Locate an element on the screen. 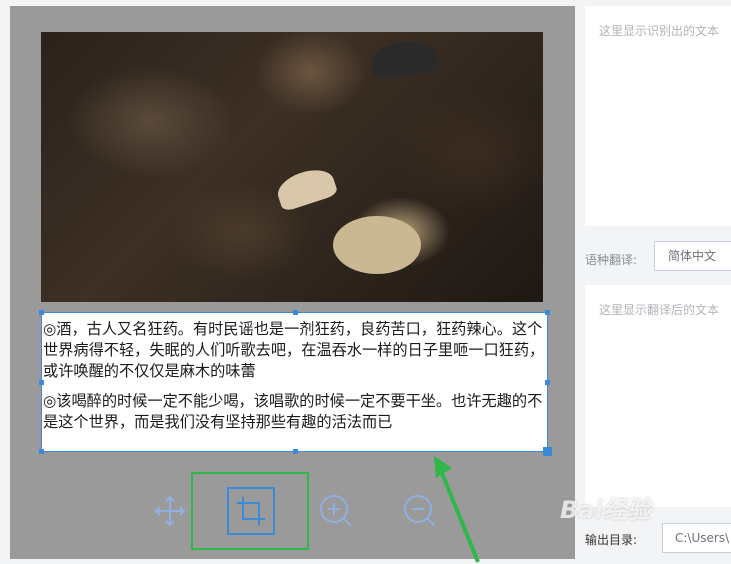  move-tool-button is located at coordinates (170, 511).